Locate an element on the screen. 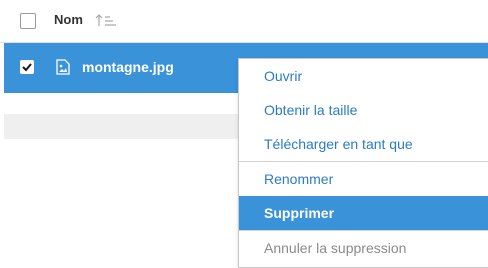 Image resolution: width=488 pixels, height=268 pixels. menu-item-undo-delete: Annuler la suppression is located at coordinates (335, 248).